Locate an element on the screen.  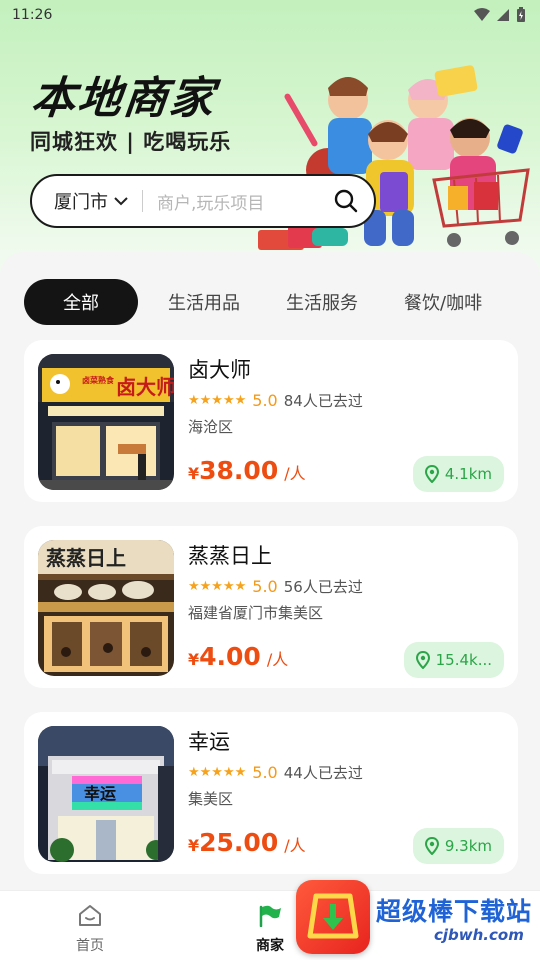
battery-icon is located at coordinates (521, 14).